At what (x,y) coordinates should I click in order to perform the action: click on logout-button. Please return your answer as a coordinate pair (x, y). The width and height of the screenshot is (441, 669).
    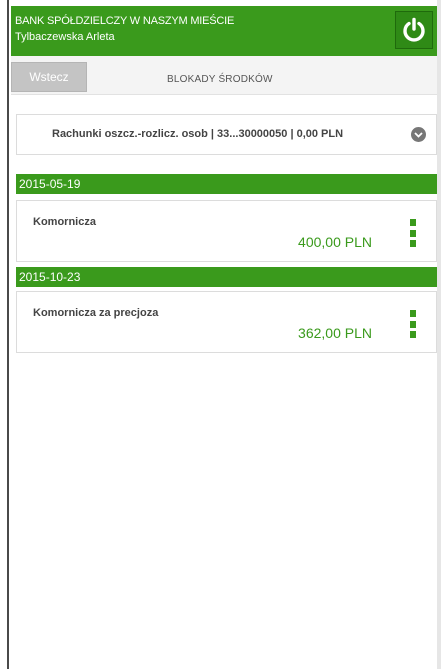
    Looking at the image, I should click on (414, 30).